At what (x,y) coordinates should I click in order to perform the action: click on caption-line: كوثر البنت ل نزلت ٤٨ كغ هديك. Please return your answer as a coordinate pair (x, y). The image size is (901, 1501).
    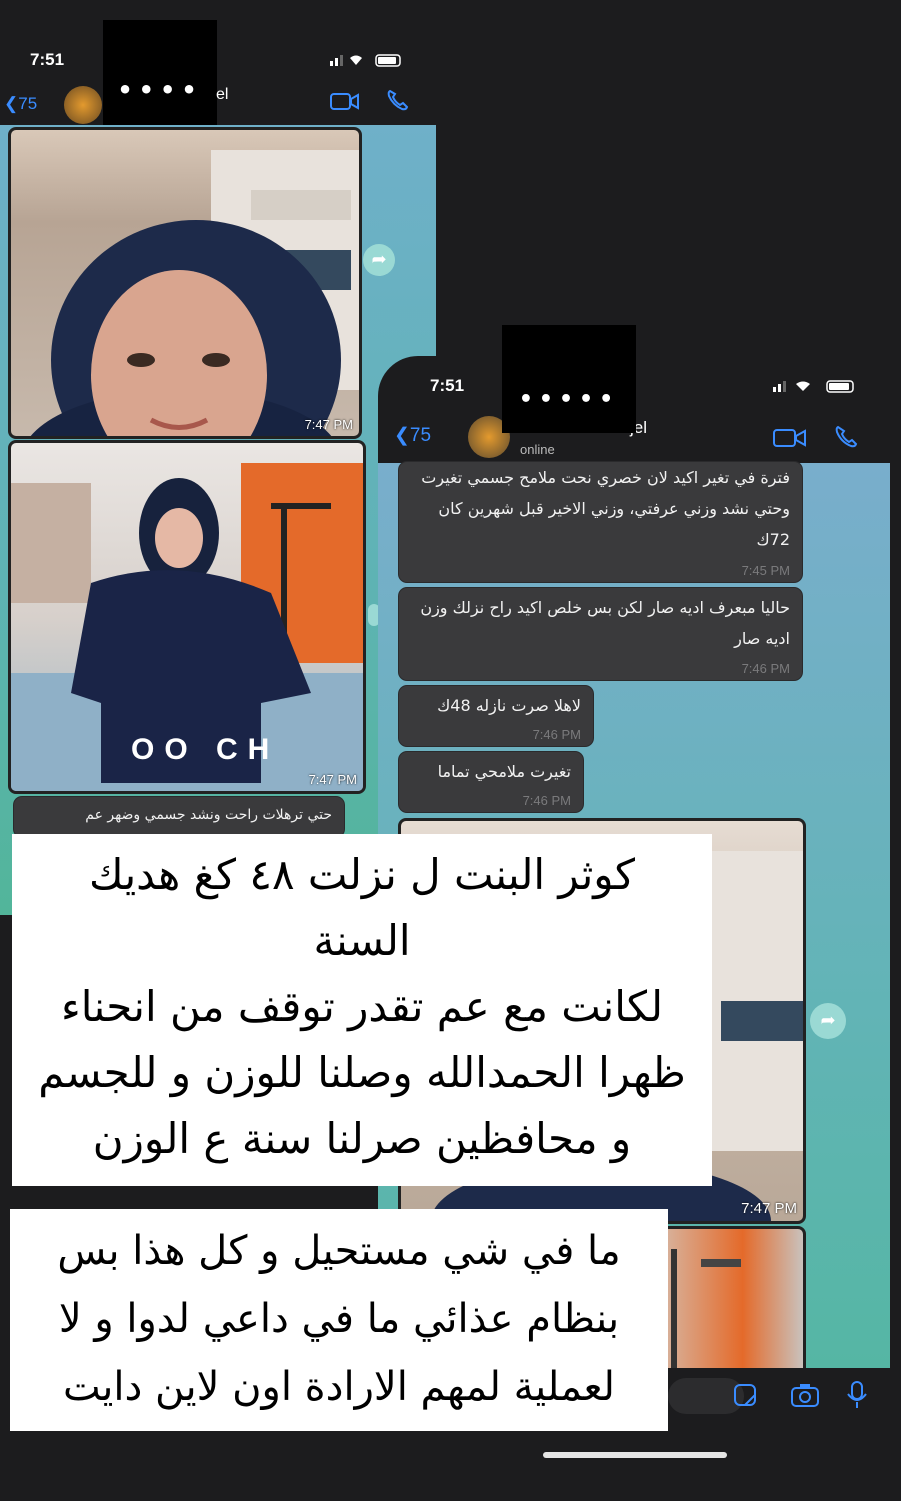
    Looking at the image, I should click on (362, 874).